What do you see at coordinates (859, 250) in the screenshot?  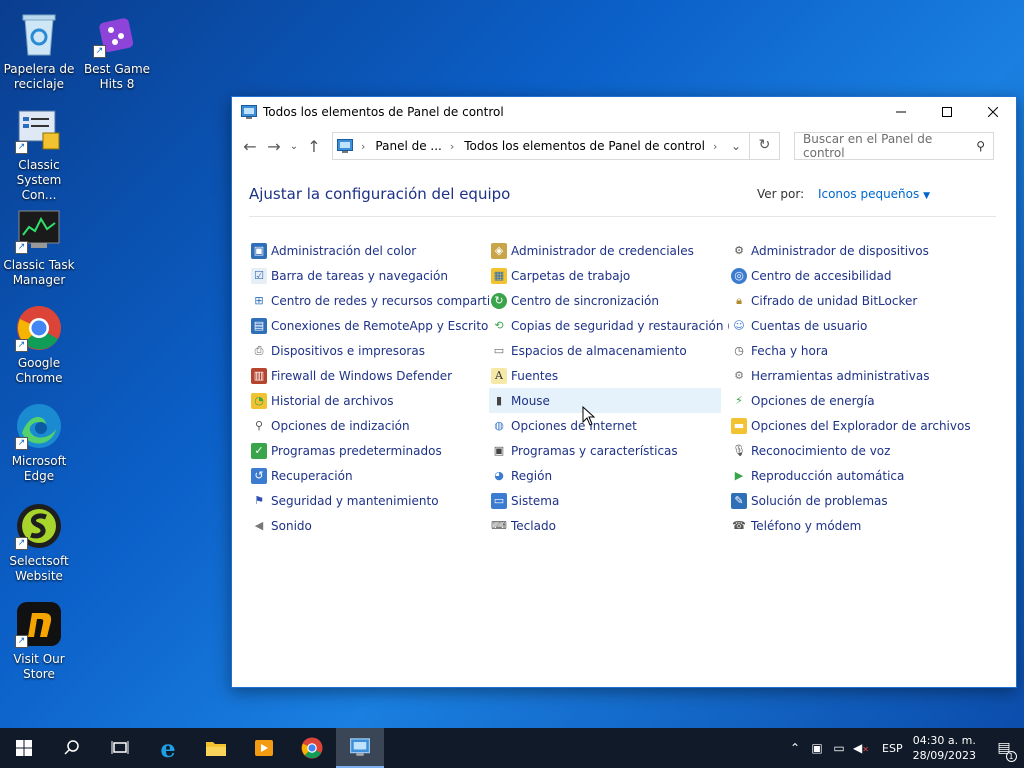 I see `cp-item-device-manager: ⚙ Administrador de dispositivos` at bounding box center [859, 250].